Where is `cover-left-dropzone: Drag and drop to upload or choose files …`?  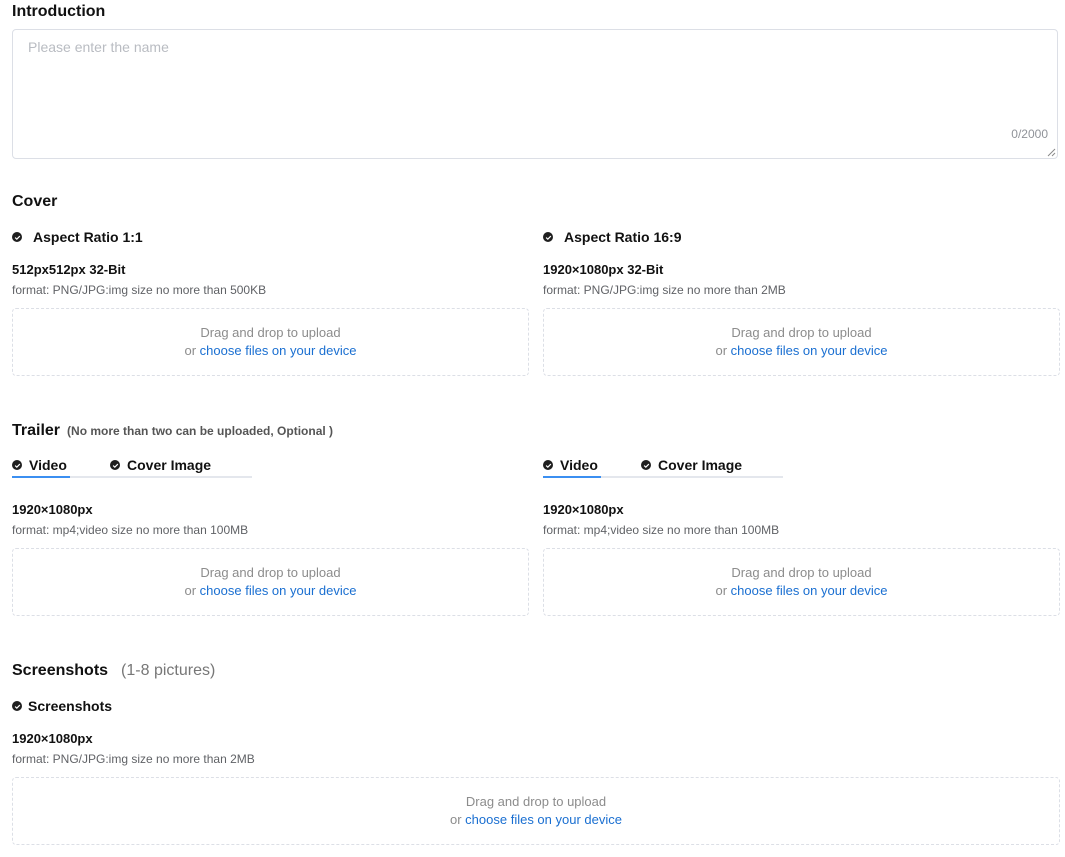 cover-left-dropzone: Drag and drop to upload or choose files … is located at coordinates (270, 342).